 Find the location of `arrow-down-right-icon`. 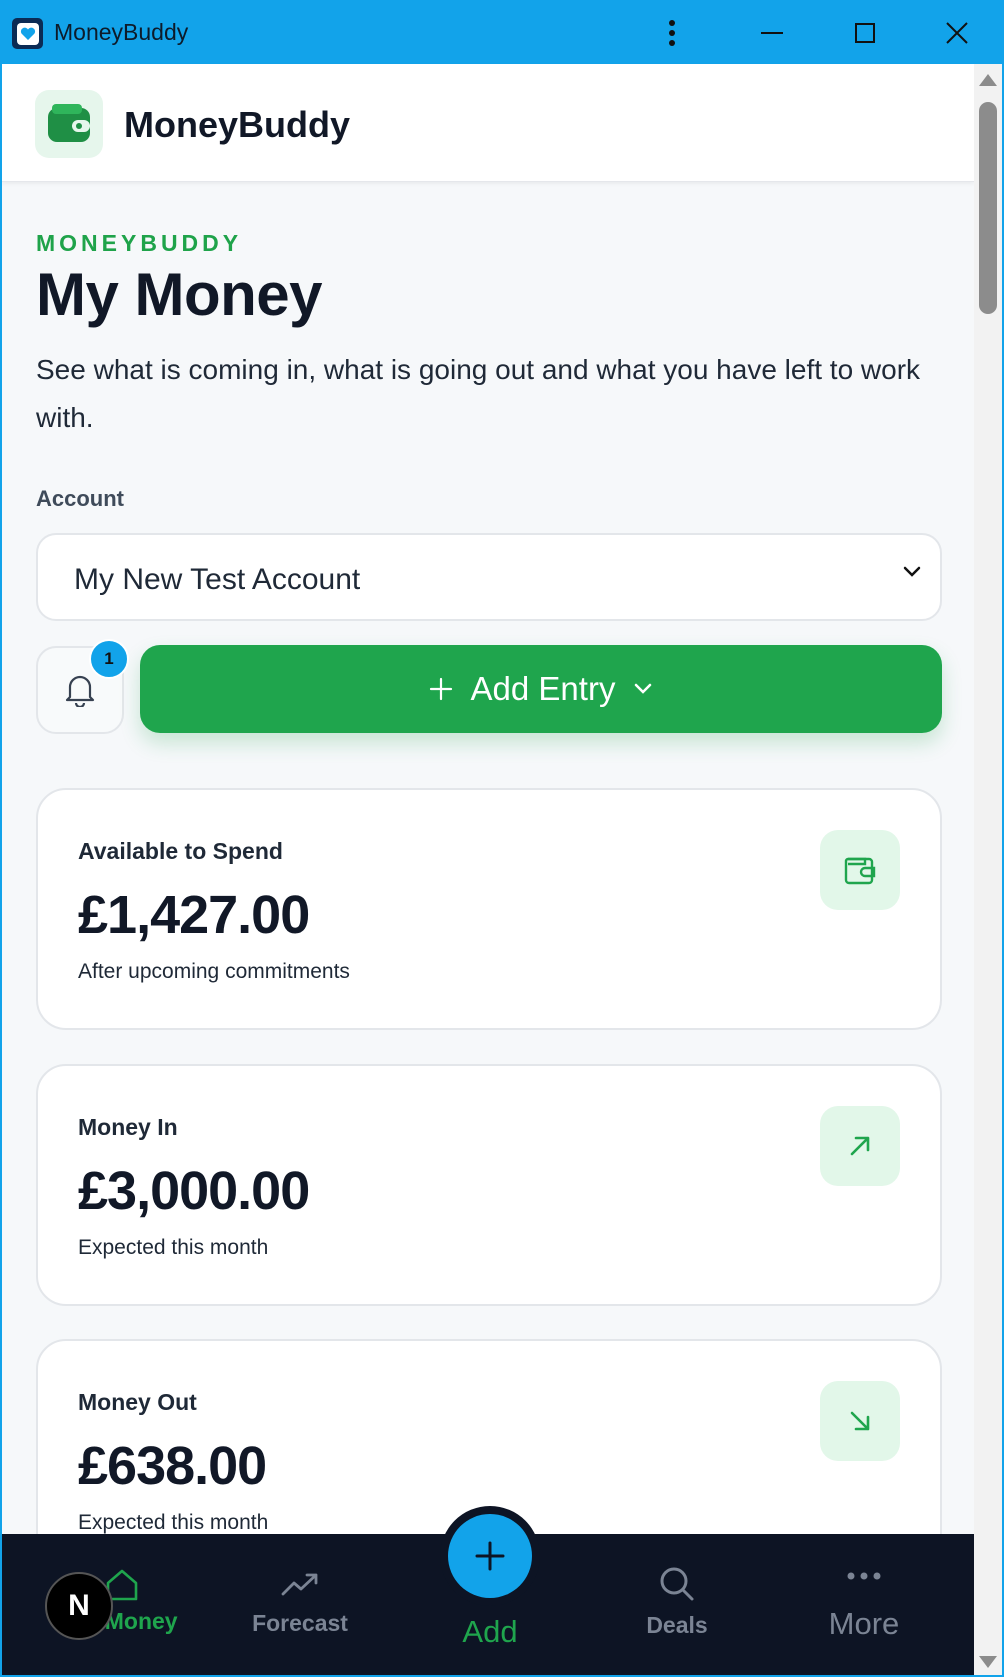

arrow-down-right-icon is located at coordinates (860, 1421).